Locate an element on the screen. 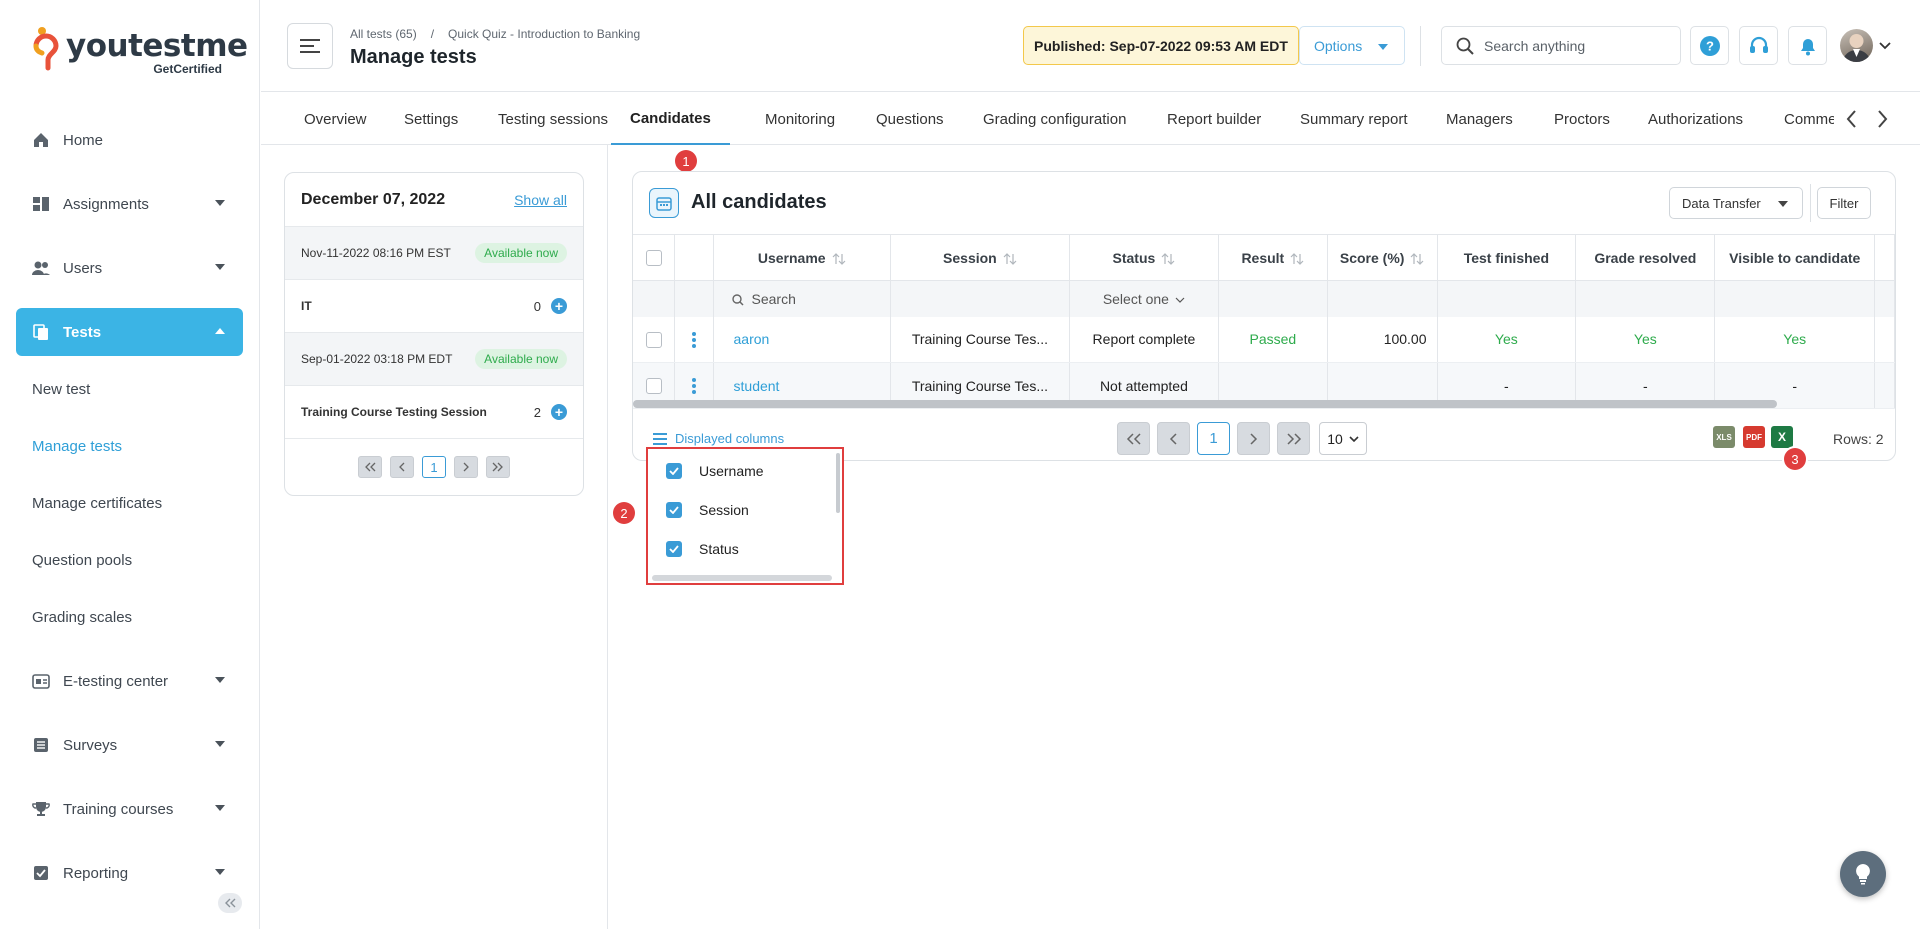 The width and height of the screenshot is (1920, 929). export-xls-icon: XLS is located at coordinates (1724, 437).